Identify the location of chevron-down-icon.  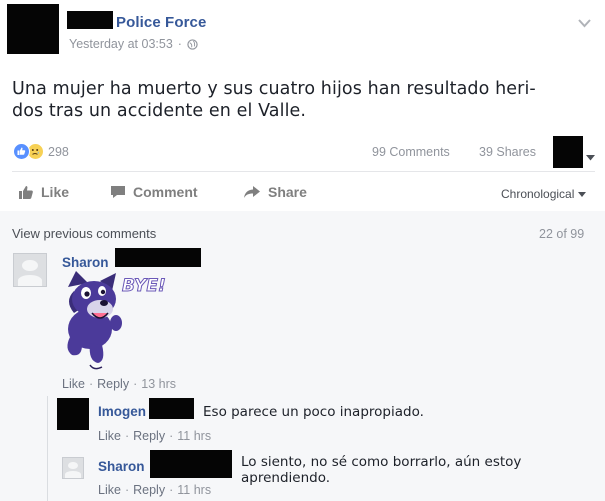
(582, 194).